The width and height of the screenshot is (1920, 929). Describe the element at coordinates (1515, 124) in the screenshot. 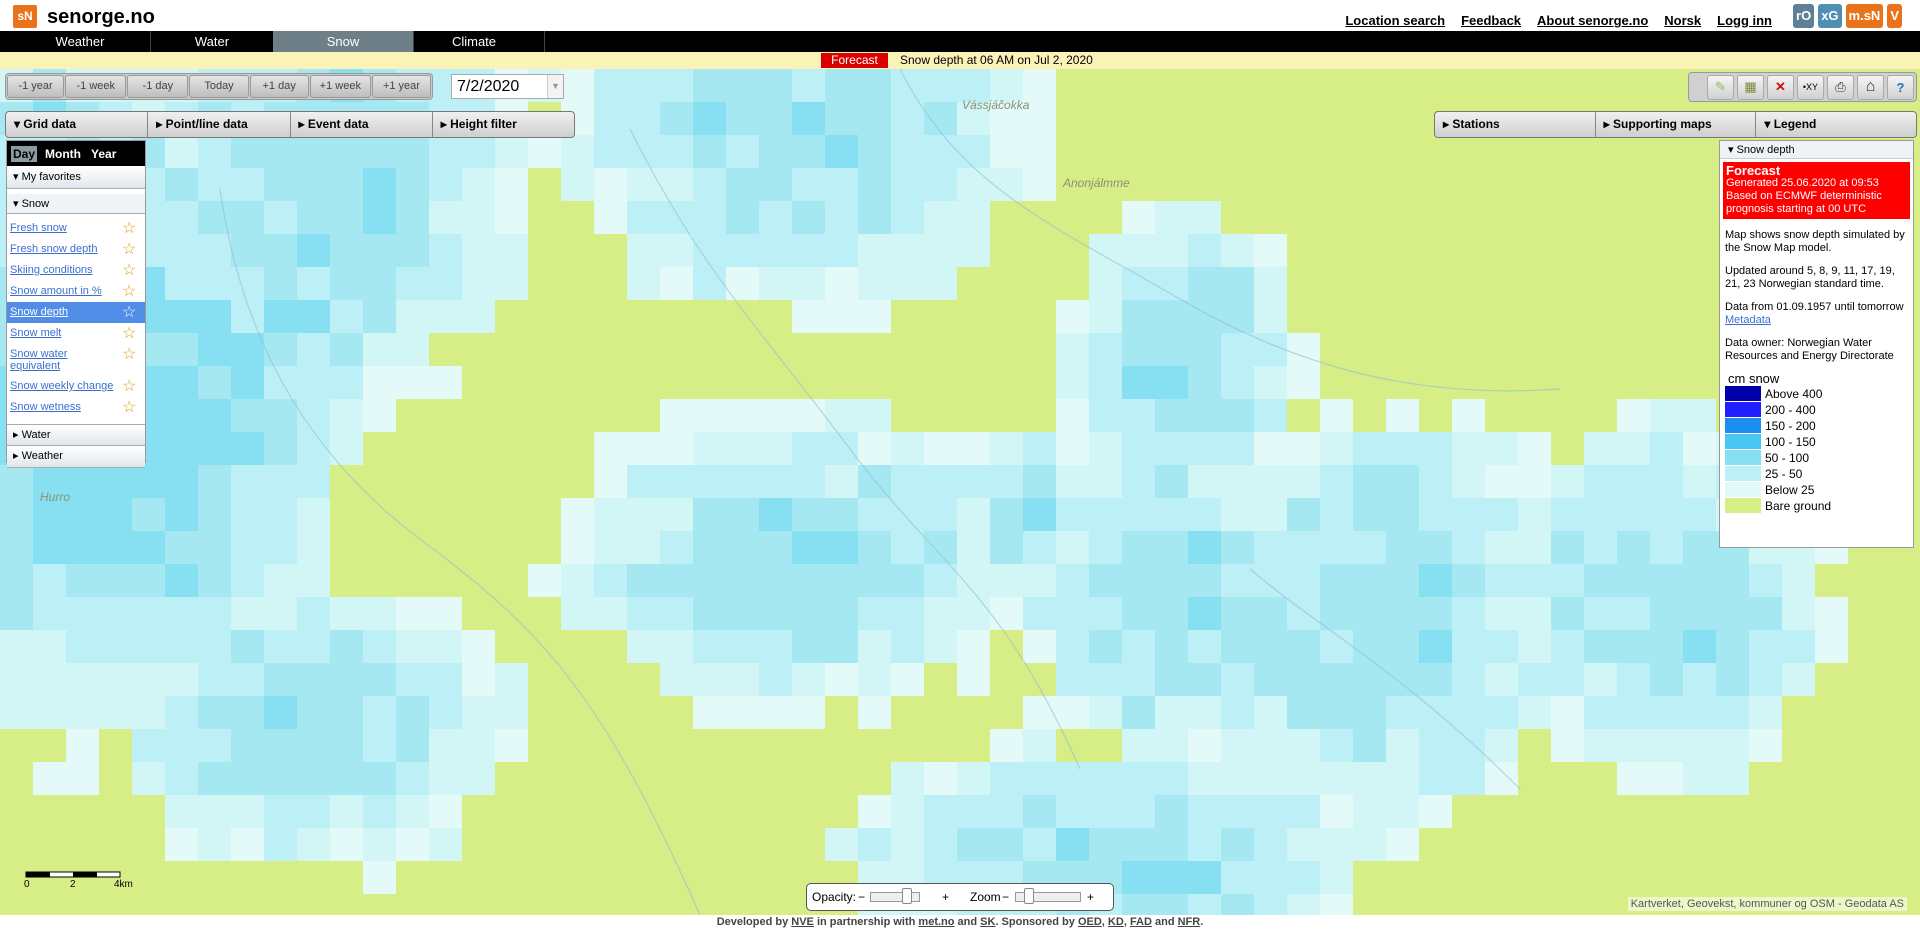

I see `stations-panel: ▸ Stations` at that location.